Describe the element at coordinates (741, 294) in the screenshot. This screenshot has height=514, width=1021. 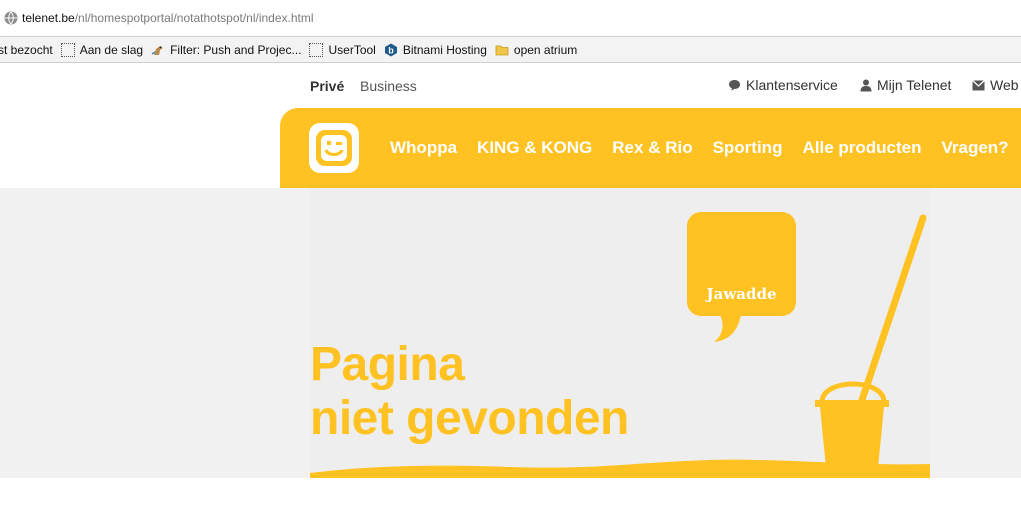
I see `speech-bubble-text: Jawadde` at that location.